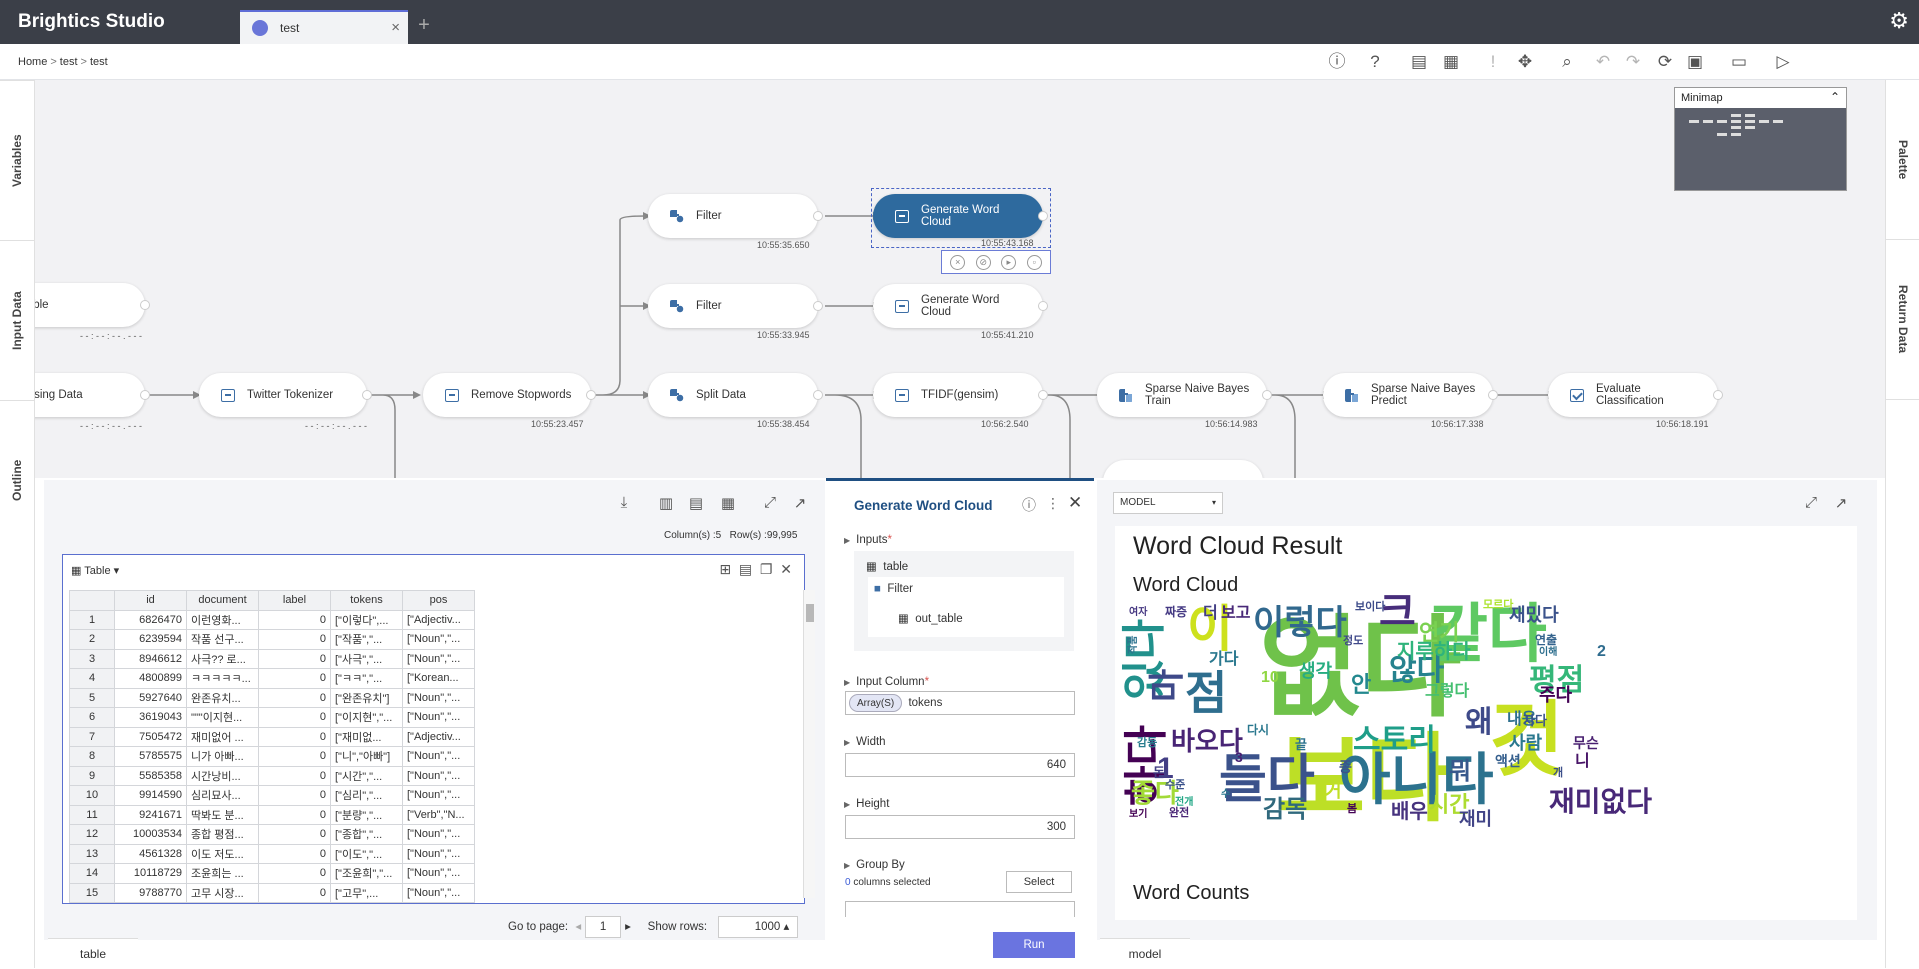 Image resolution: width=1919 pixels, height=969 pixels. What do you see at coordinates (1902, 160) in the screenshot?
I see `tab-palette: Palette` at bounding box center [1902, 160].